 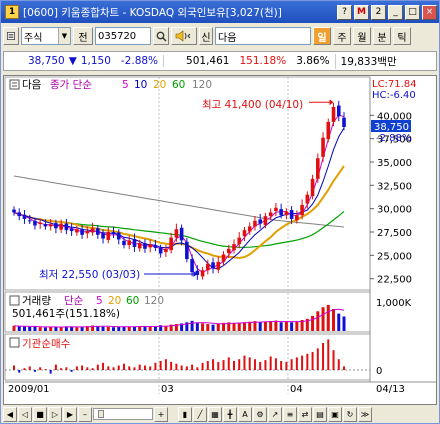 I want to click on candle-type-icon: ▮, so click(x=185, y=414).